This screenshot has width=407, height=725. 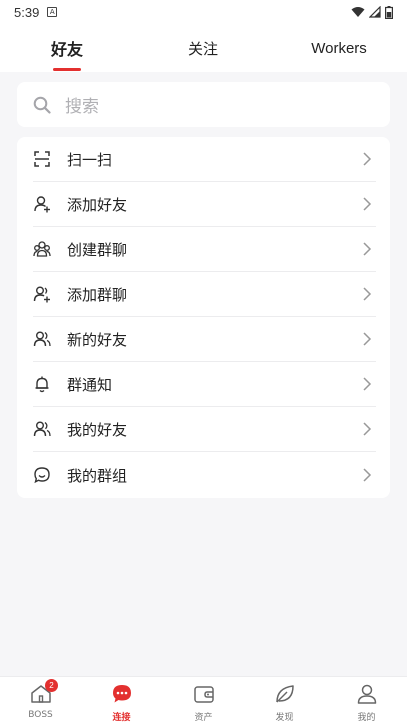 What do you see at coordinates (42, 105) in the screenshot?
I see `search-icon` at bounding box center [42, 105].